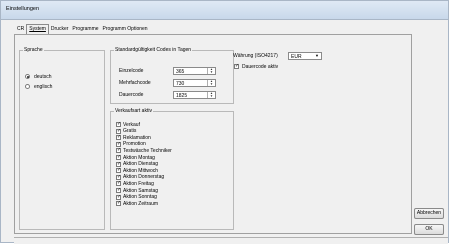 Image resolution: width=449 pixels, height=244 pixels. What do you see at coordinates (85, 29) in the screenshot?
I see `tab-programme: Programme` at bounding box center [85, 29].